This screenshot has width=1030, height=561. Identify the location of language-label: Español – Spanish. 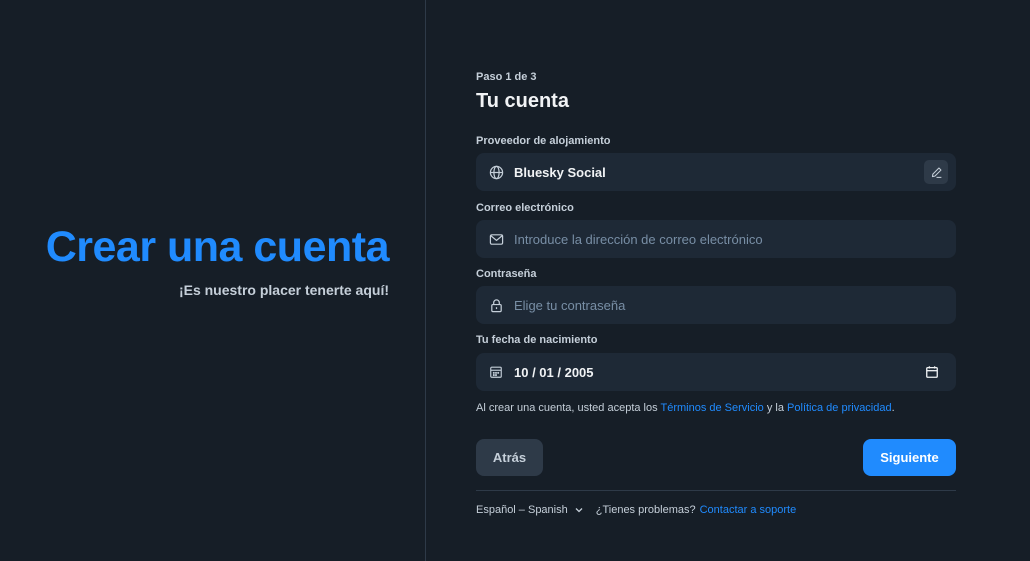
(522, 510).